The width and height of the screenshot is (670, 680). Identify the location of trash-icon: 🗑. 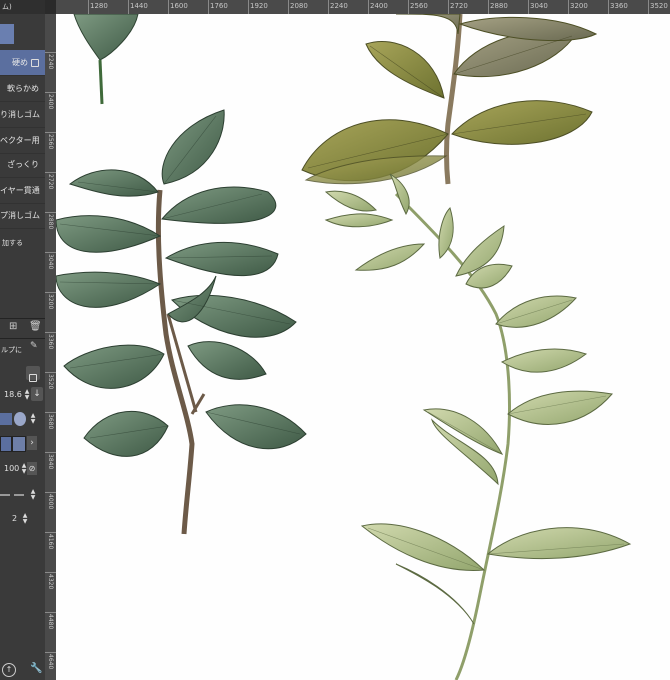
(35, 326).